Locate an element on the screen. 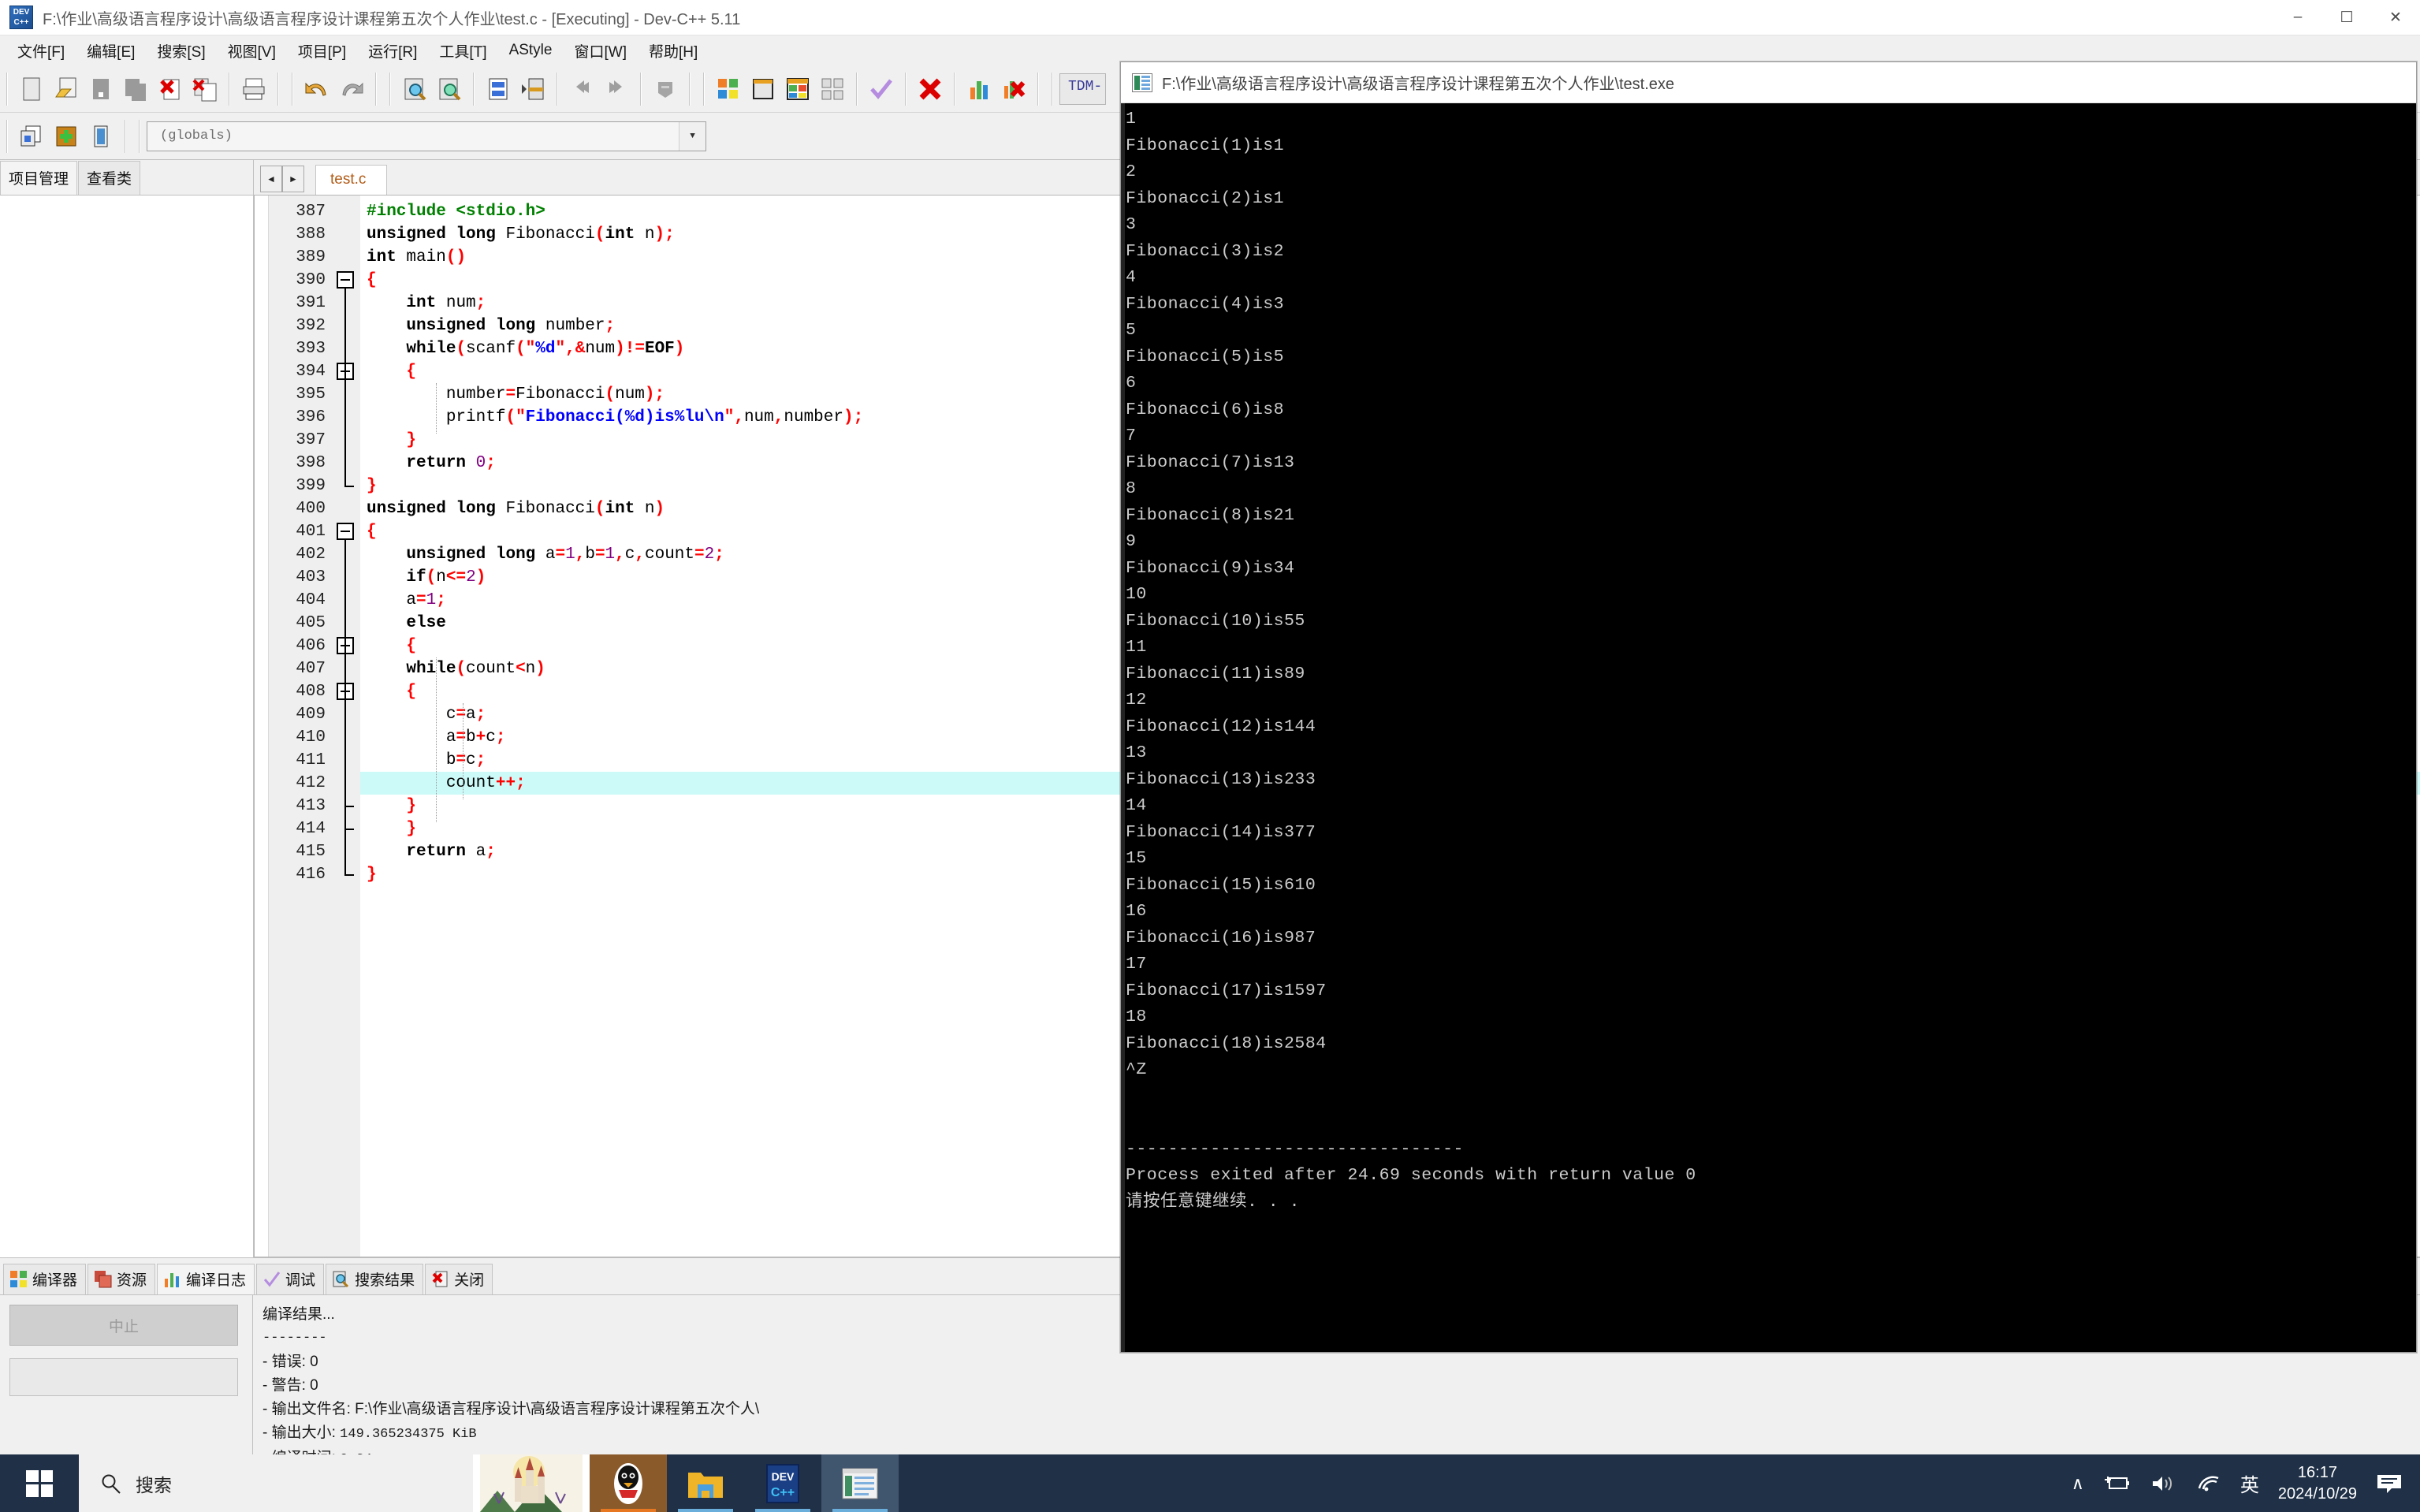 The width and height of the screenshot is (2420, 1512). project-tree is located at coordinates (127, 726).